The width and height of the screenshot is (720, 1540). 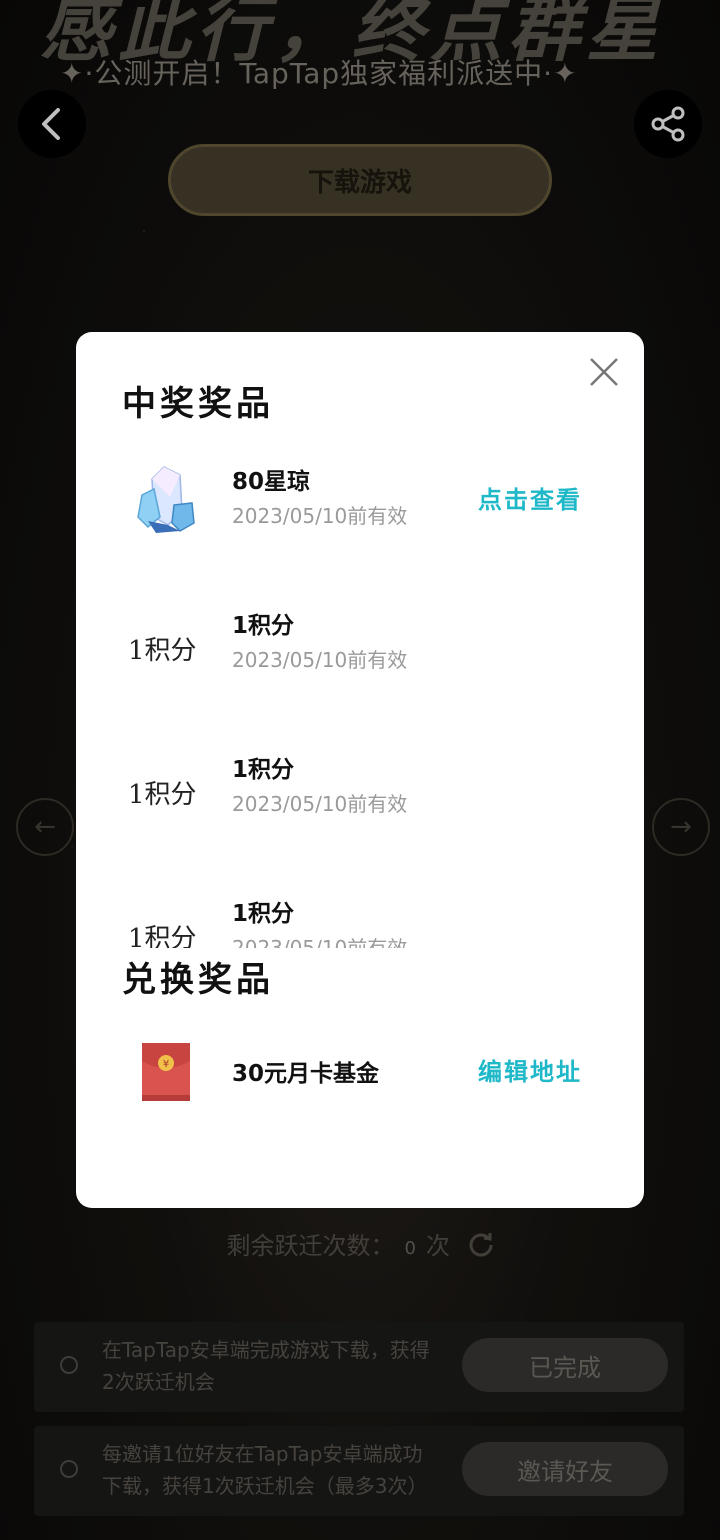 I want to click on exchange-prizes-title: 兑换奖品, so click(x=198, y=980).